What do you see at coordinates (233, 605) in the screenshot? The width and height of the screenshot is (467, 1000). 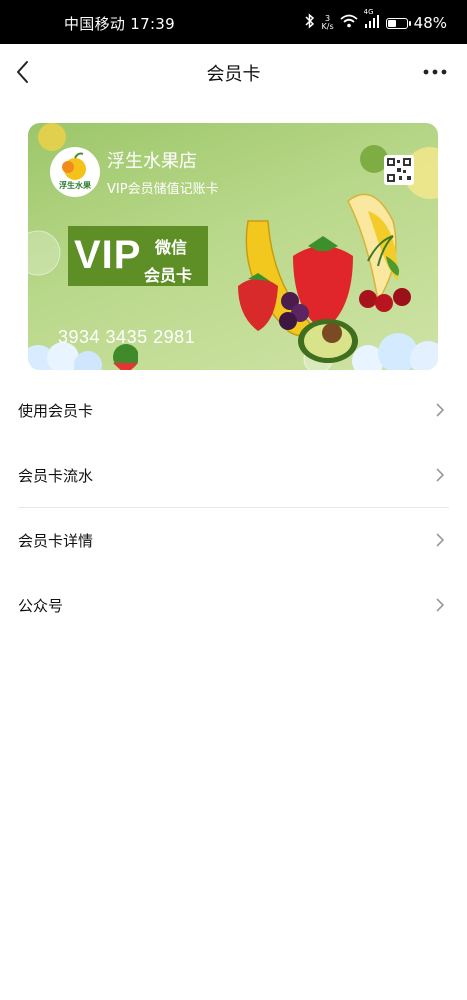 I see `menu-item-official-account: 公众号` at bounding box center [233, 605].